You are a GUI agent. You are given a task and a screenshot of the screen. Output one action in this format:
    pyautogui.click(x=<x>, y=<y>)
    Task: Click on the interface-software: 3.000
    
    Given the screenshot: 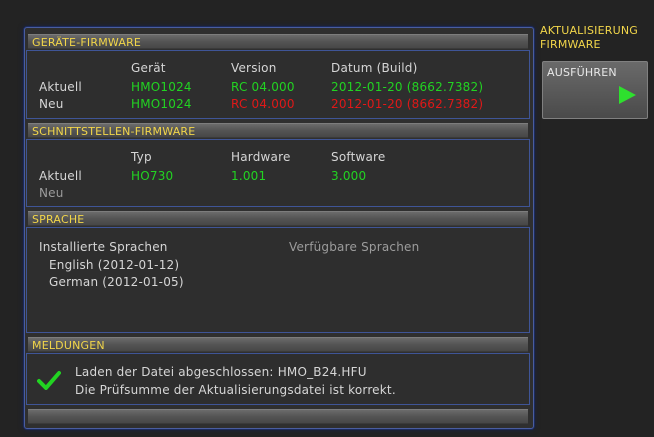 What is the action you would take?
    pyautogui.click(x=349, y=176)
    